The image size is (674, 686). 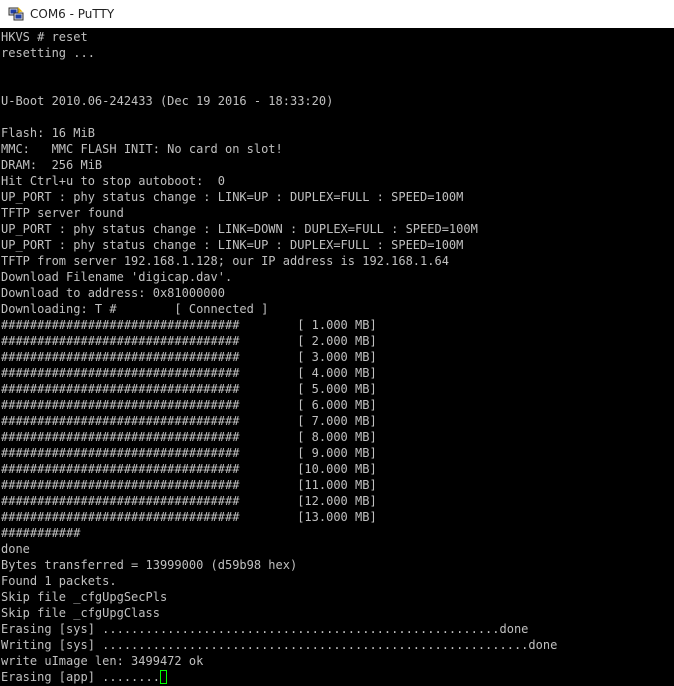 What do you see at coordinates (337, 165) in the screenshot?
I see `terminal-line: DRAM: 256 MiB` at bounding box center [337, 165].